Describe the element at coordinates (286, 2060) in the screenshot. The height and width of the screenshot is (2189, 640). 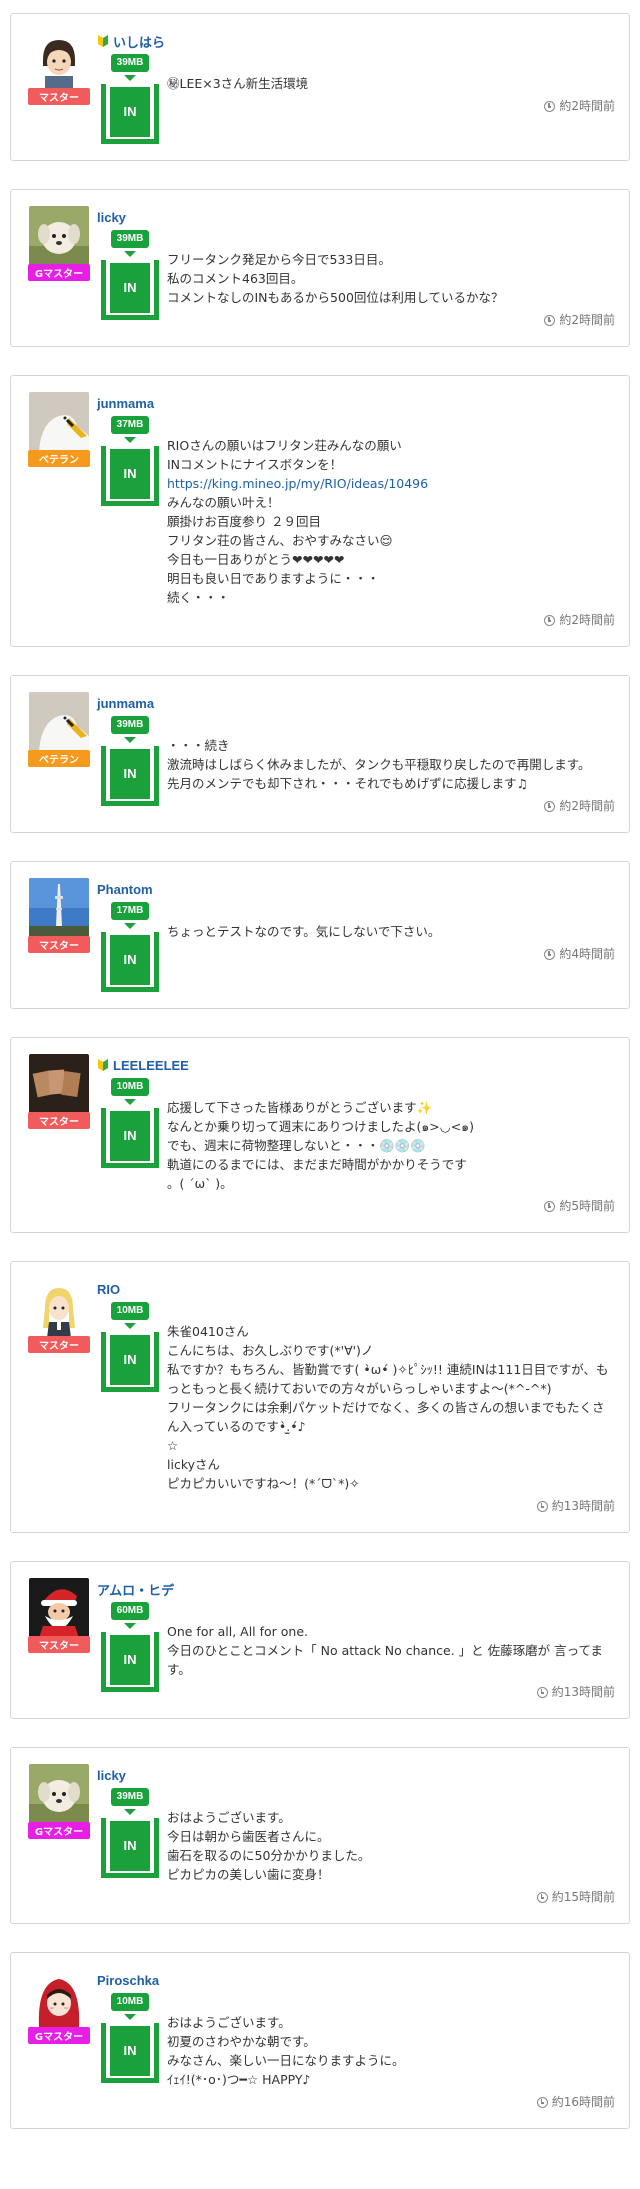
I see `comment-line: みなさん、楽しい一日になりますように。` at that location.